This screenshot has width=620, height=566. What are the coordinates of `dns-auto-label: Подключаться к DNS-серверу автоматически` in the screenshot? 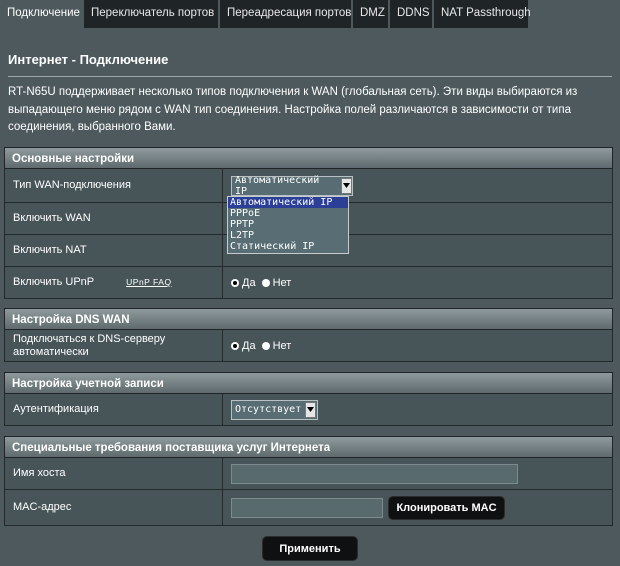 It's located at (114, 345).